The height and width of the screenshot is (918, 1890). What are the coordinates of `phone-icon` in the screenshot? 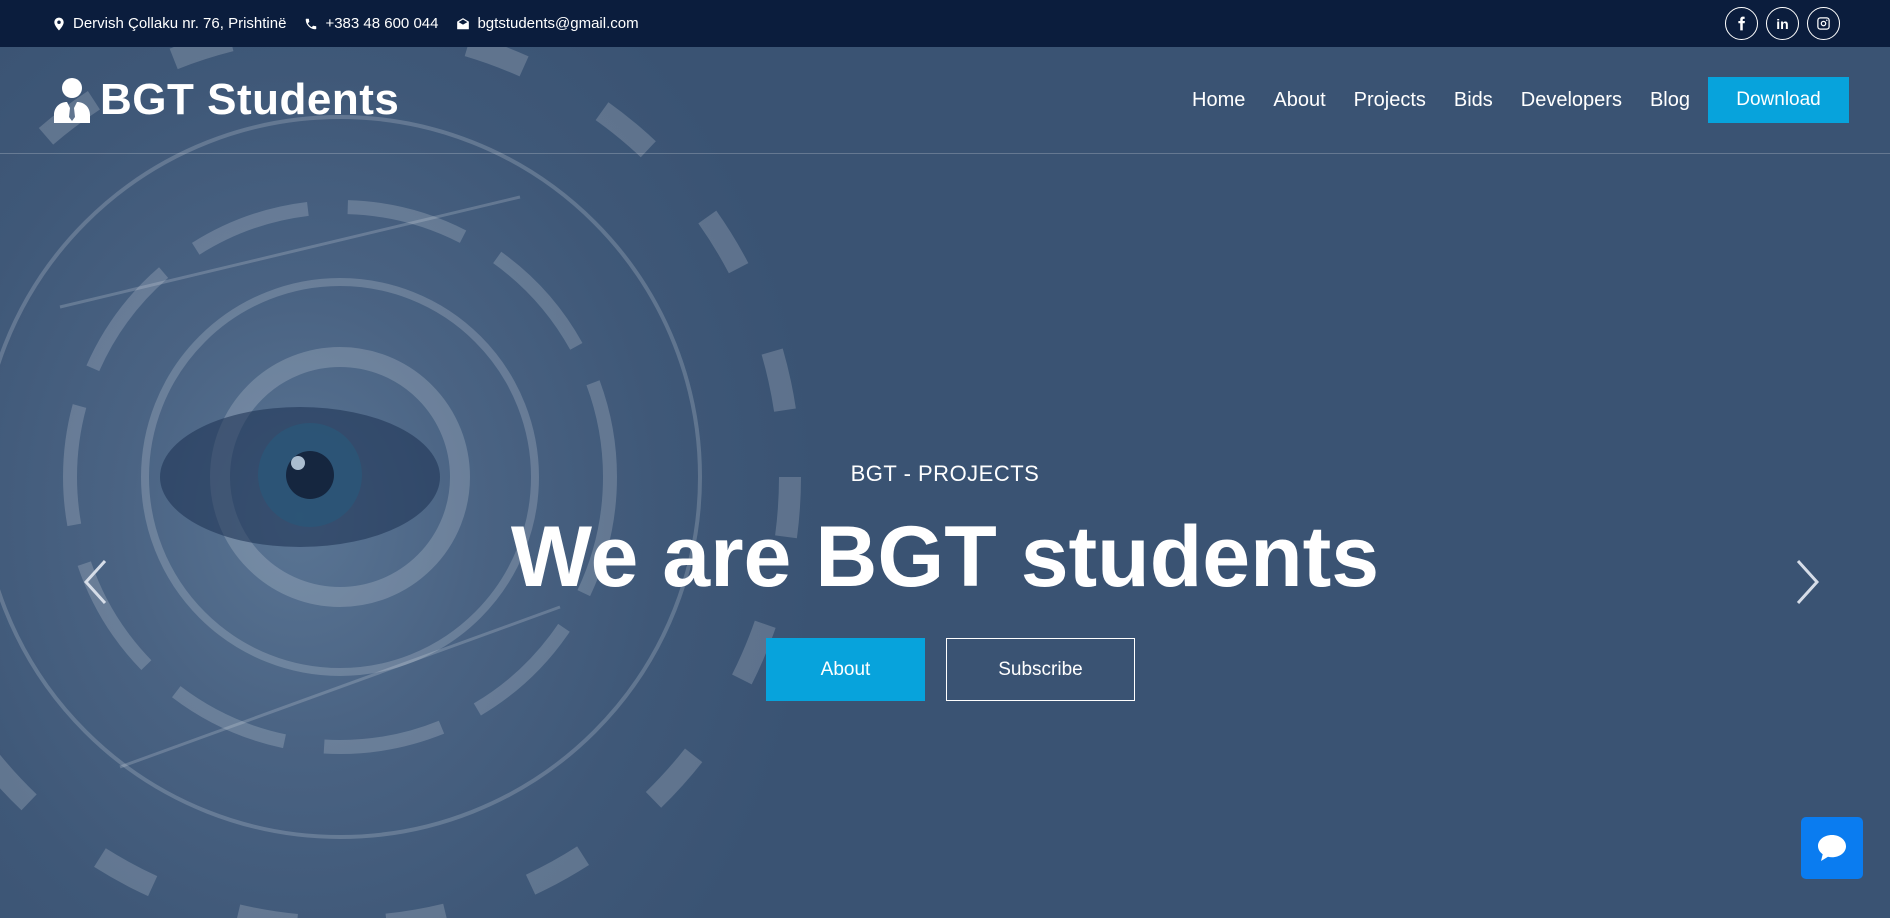 It's located at (311, 23).